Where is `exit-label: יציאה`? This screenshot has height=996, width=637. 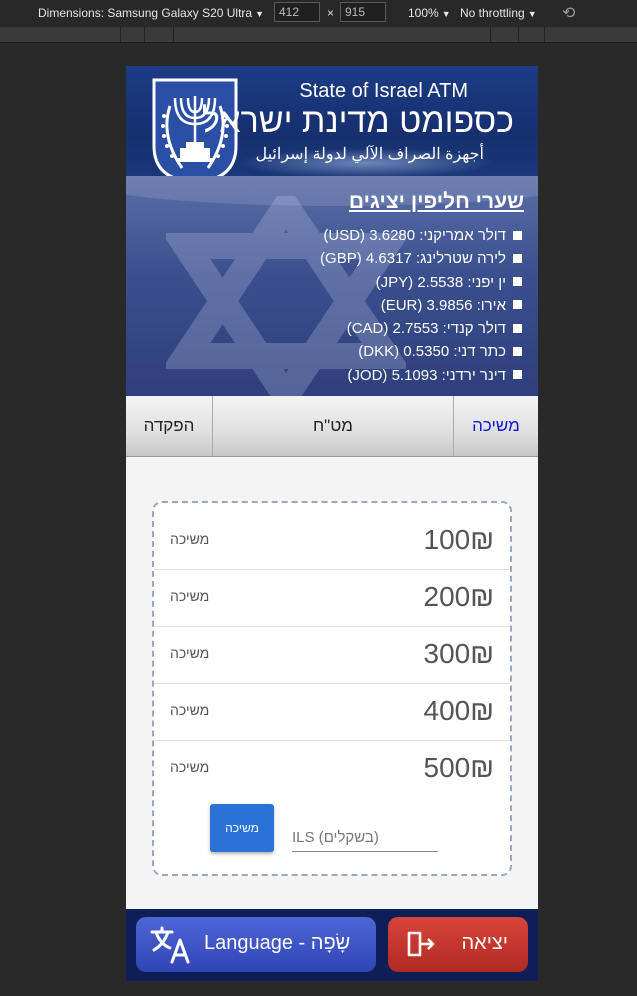
exit-label: יציאה is located at coordinates (484, 943).